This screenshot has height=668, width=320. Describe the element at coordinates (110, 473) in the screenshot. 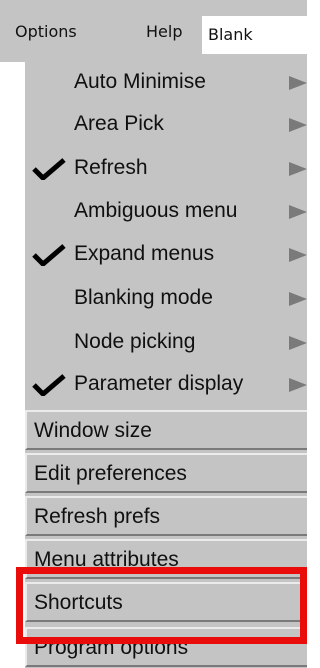

I see `action-label: Edit preferences` at that location.